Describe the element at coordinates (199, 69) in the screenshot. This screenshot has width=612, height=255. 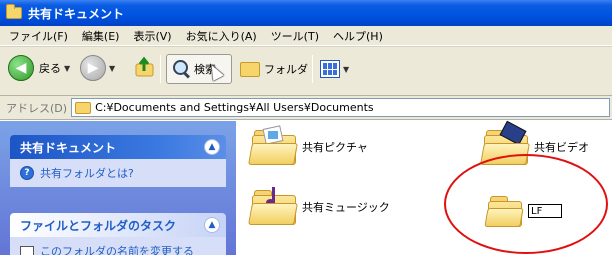
I see `search-button: 検索` at that location.